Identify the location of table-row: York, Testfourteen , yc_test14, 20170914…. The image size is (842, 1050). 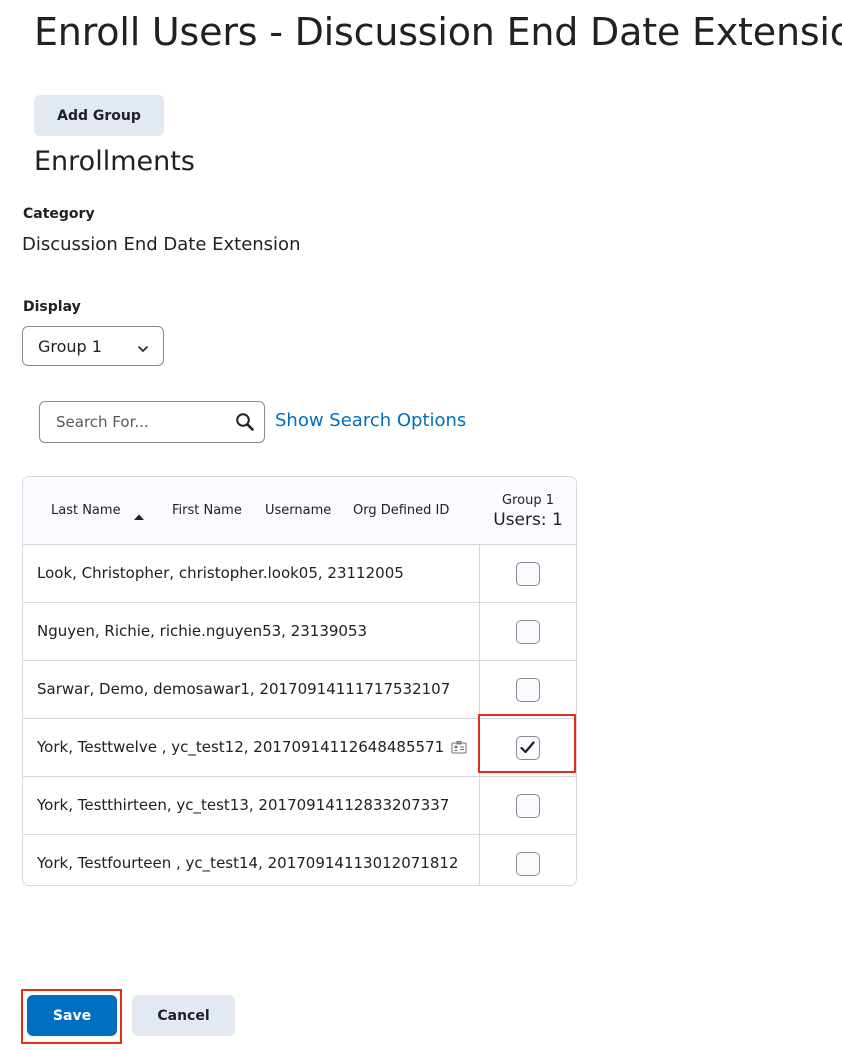
(299, 860).